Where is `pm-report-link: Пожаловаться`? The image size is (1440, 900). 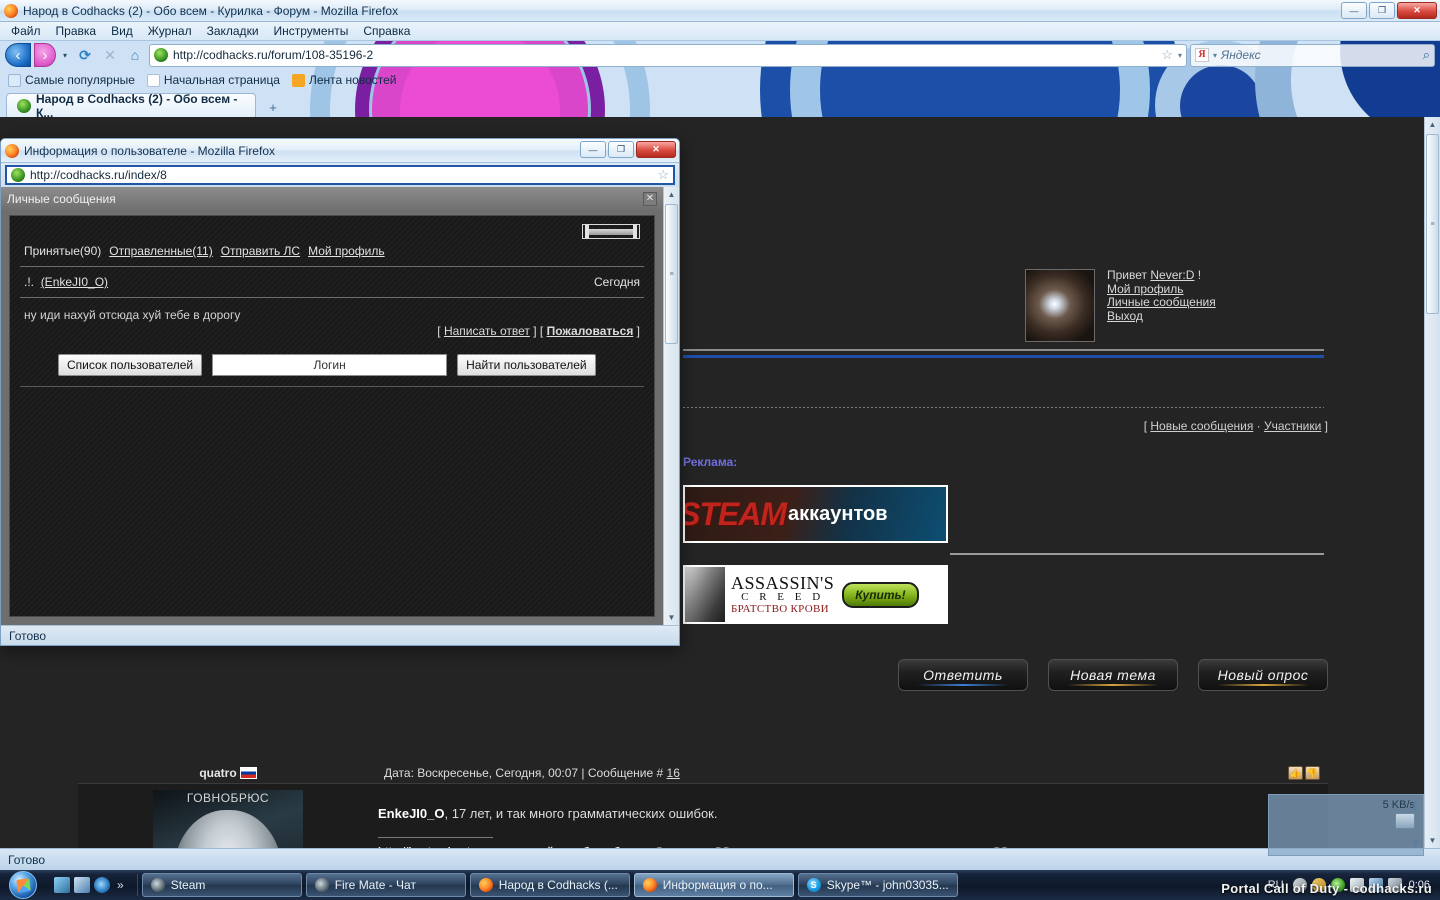 pm-report-link: Пожаловаться is located at coordinates (590, 331).